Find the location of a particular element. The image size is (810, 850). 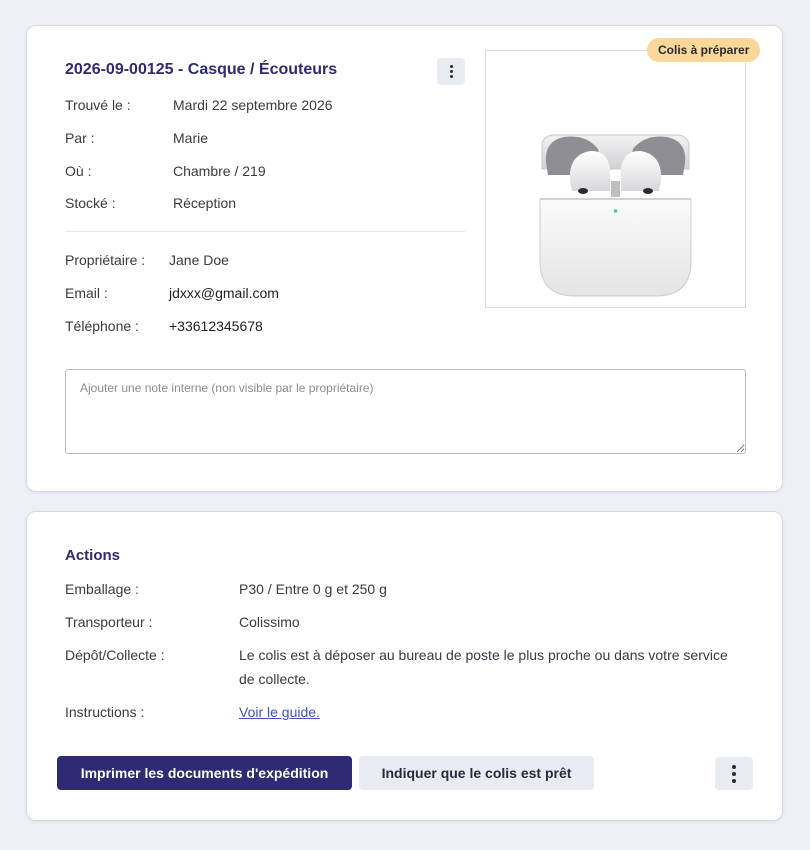

guide-link: Voir le guide. is located at coordinates (279, 712).